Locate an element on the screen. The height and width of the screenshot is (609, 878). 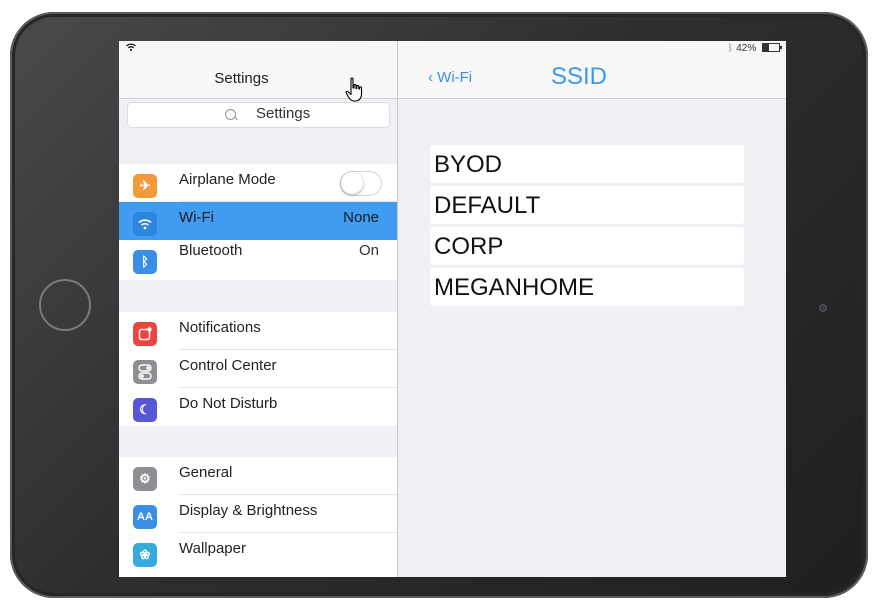
sidebar-item-label: Notifications is located at coordinates (220, 327).